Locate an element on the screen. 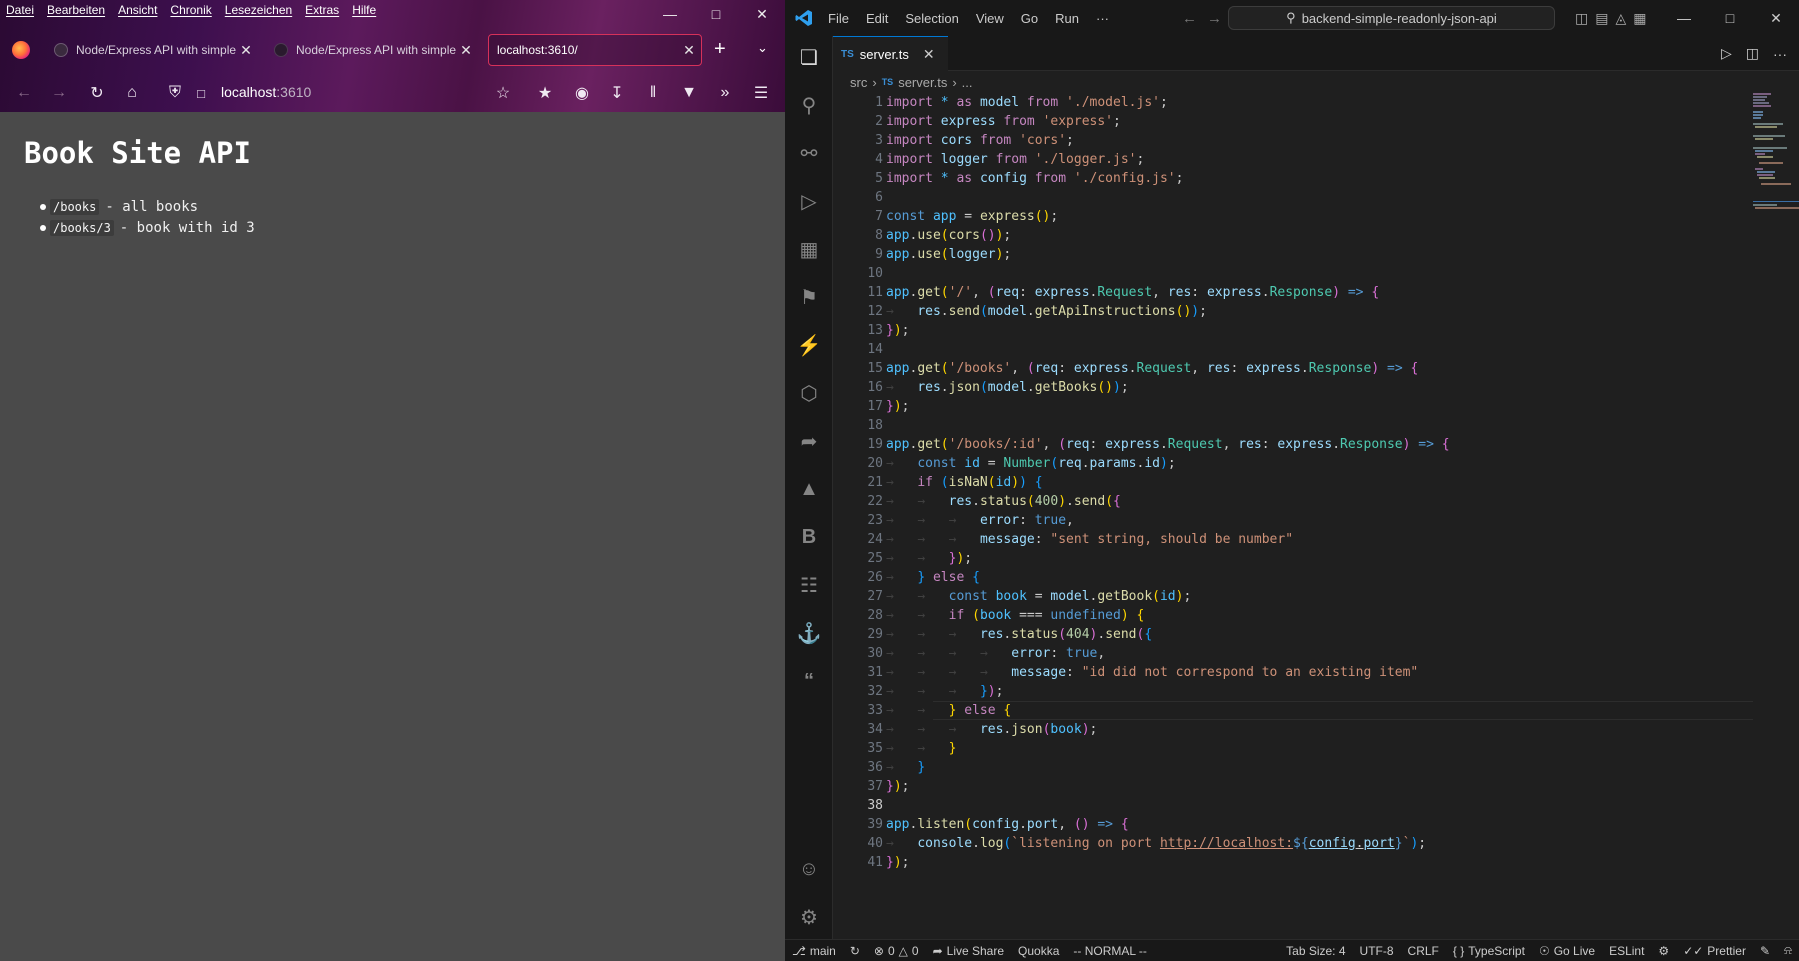 This screenshot has height=961, width=1799. endpoint-path: /books/3 is located at coordinates (82, 227).